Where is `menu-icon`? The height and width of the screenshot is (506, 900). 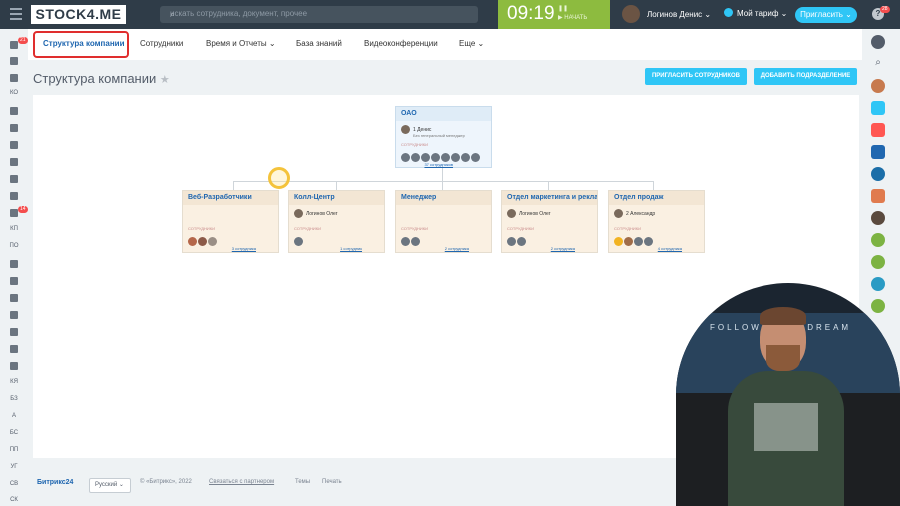 menu-icon is located at coordinates (16, 14).